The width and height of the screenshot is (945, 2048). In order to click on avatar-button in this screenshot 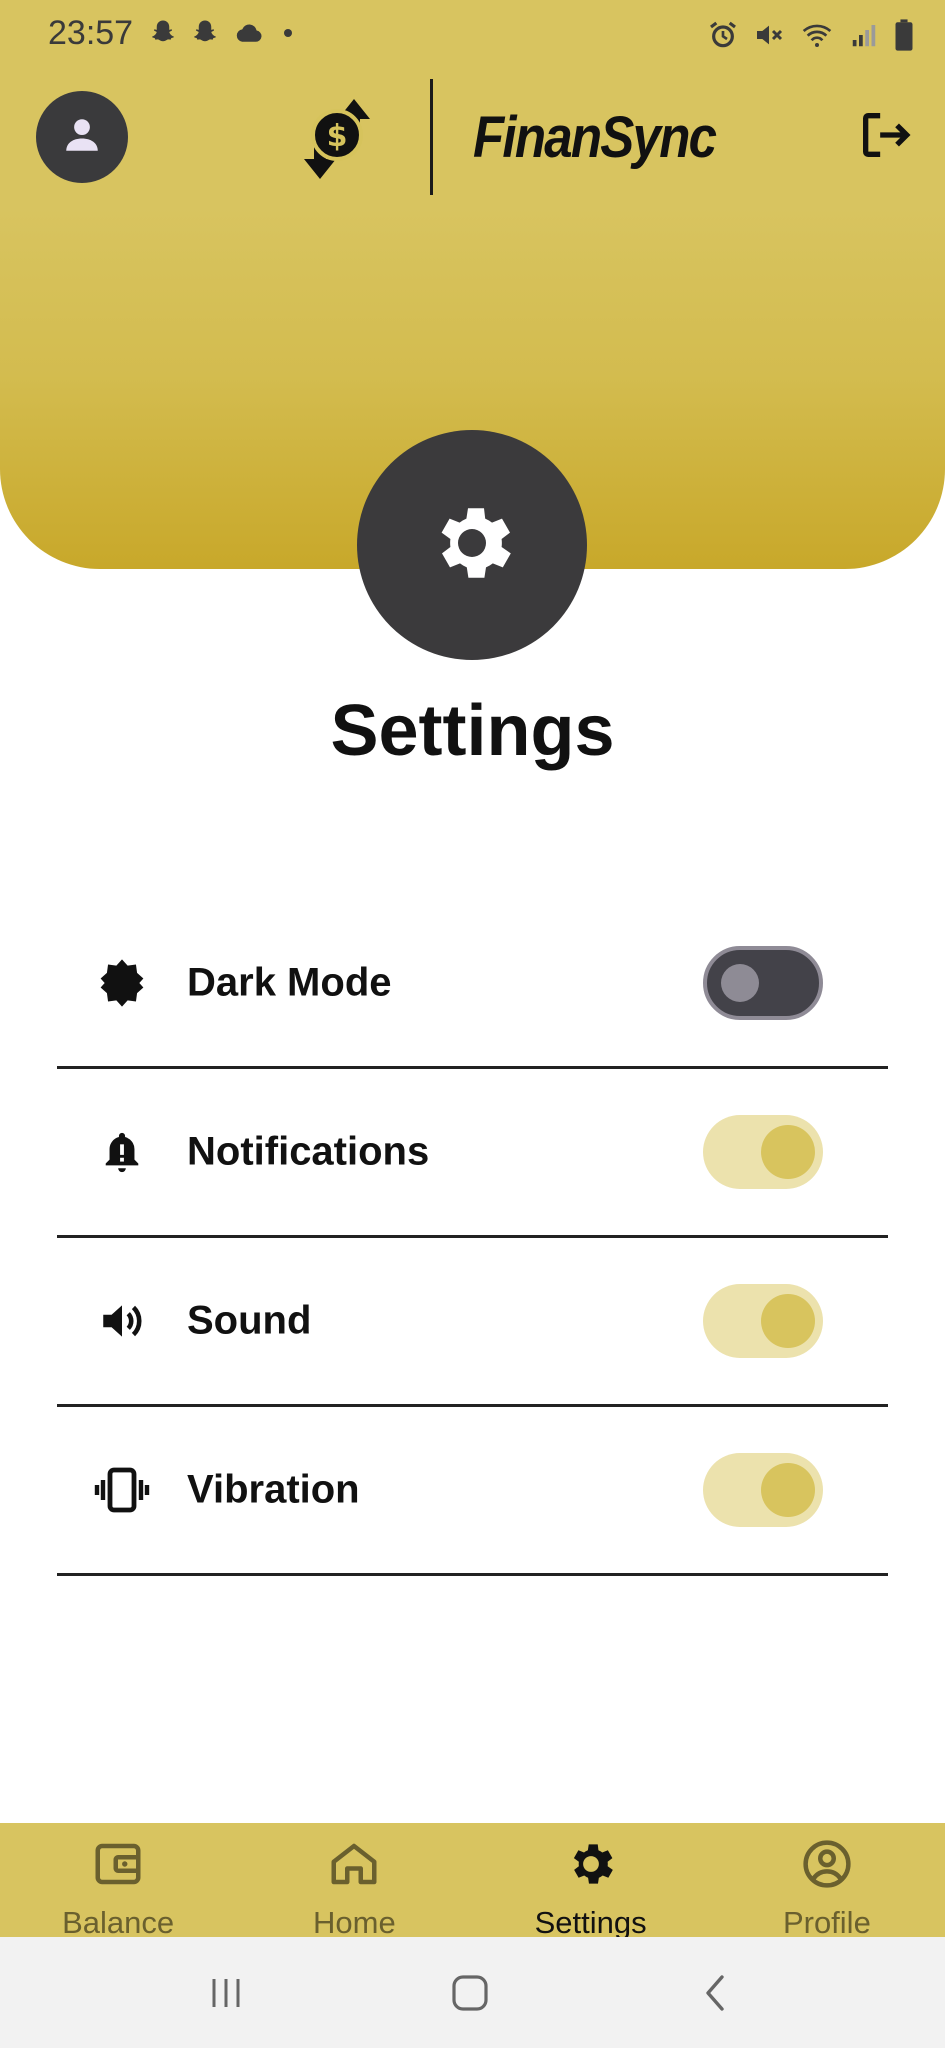, I will do `click(82, 137)`.